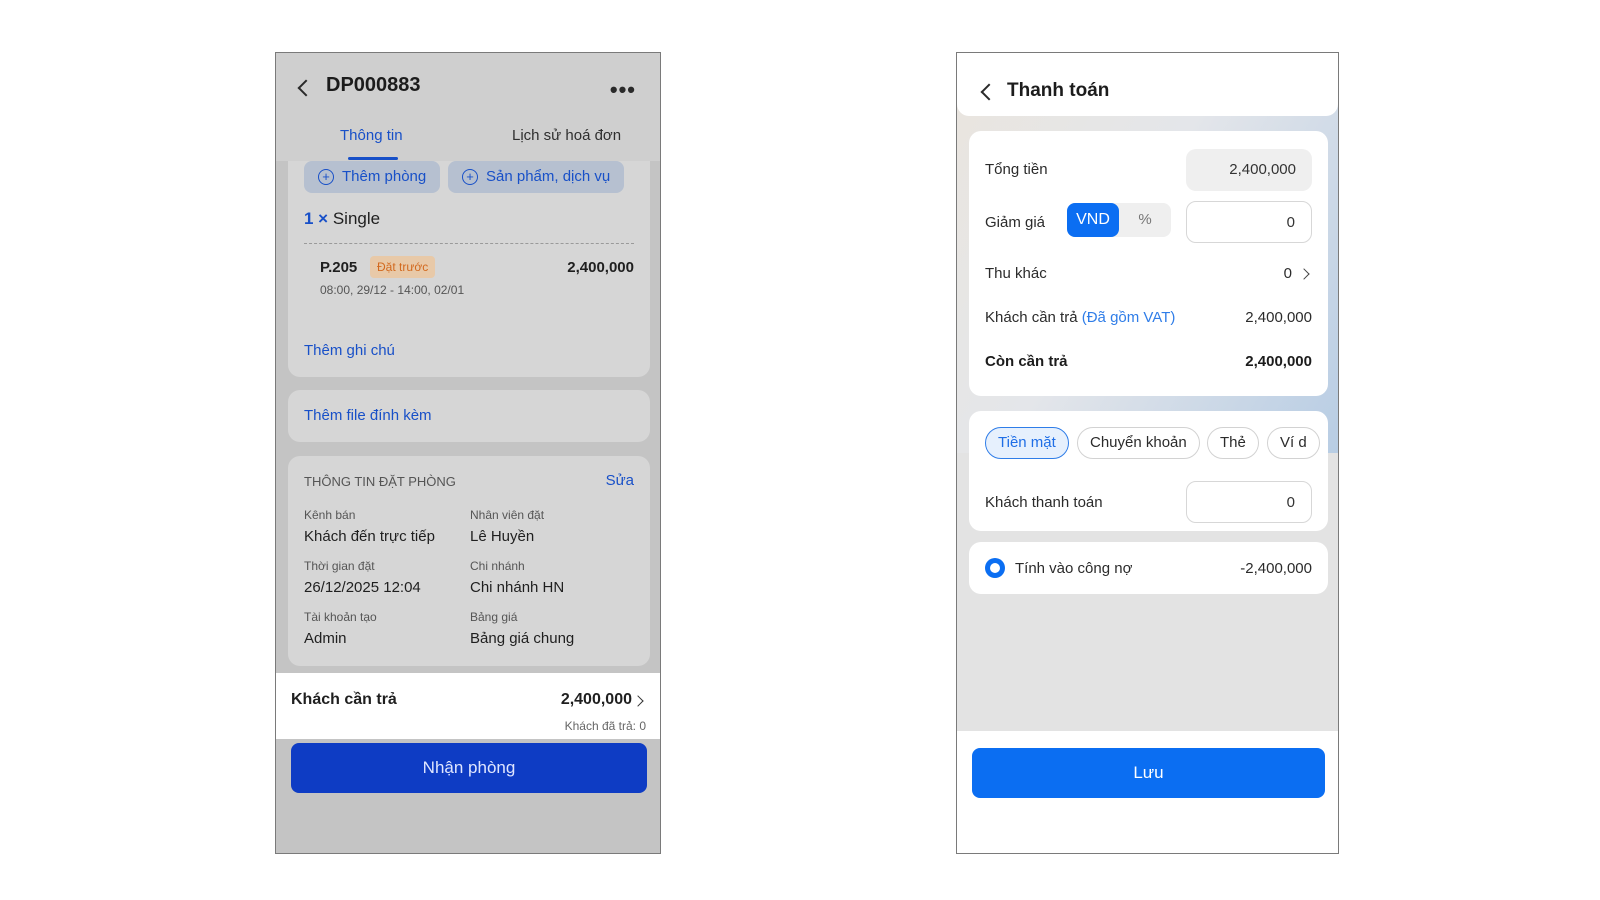 The width and height of the screenshot is (1600, 900). I want to click on field-label: Nhân viên đặt, so click(507, 515).